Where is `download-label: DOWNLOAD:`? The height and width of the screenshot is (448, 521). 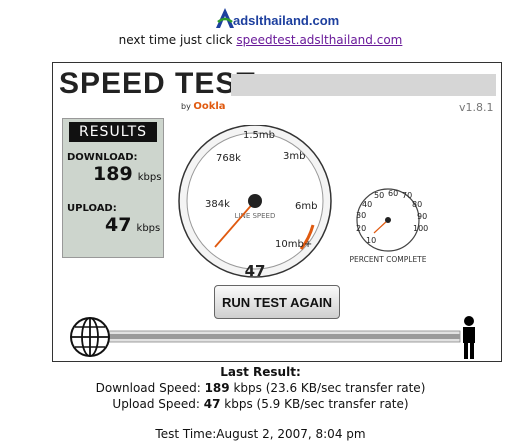 download-label: DOWNLOAD: is located at coordinates (102, 157).